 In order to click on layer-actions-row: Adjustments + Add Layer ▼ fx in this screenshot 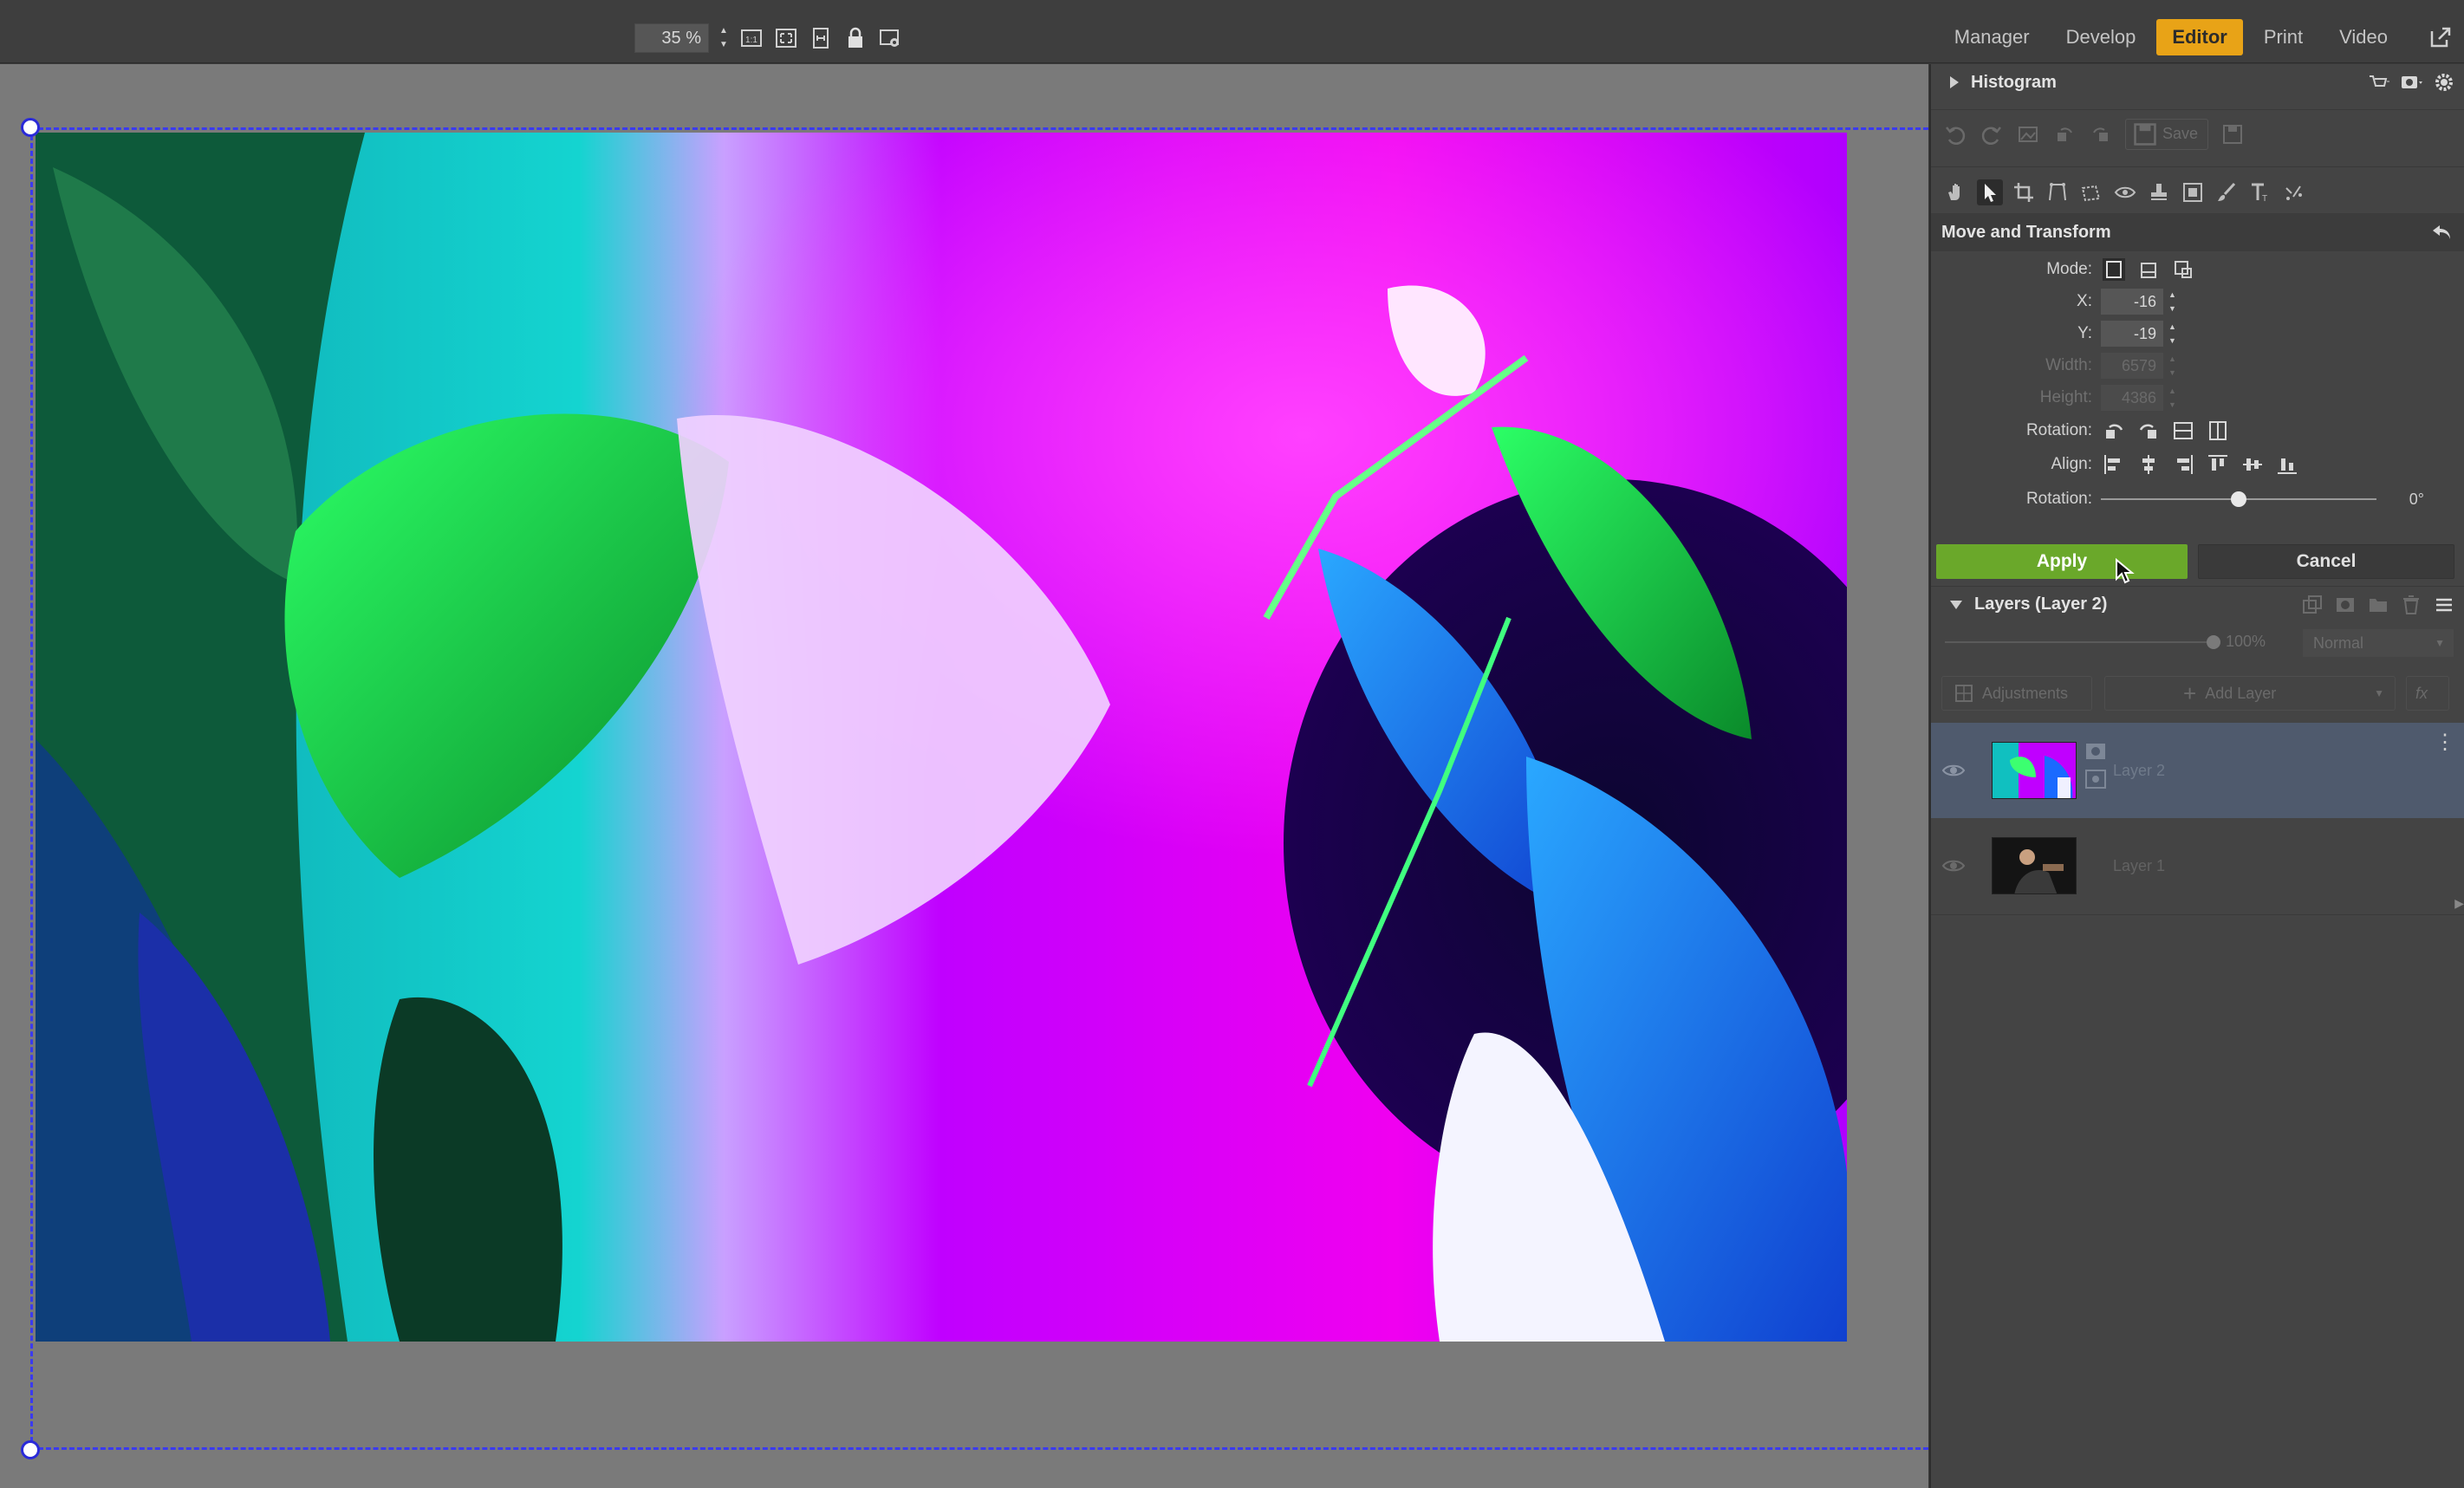, I will do `click(2197, 695)`.